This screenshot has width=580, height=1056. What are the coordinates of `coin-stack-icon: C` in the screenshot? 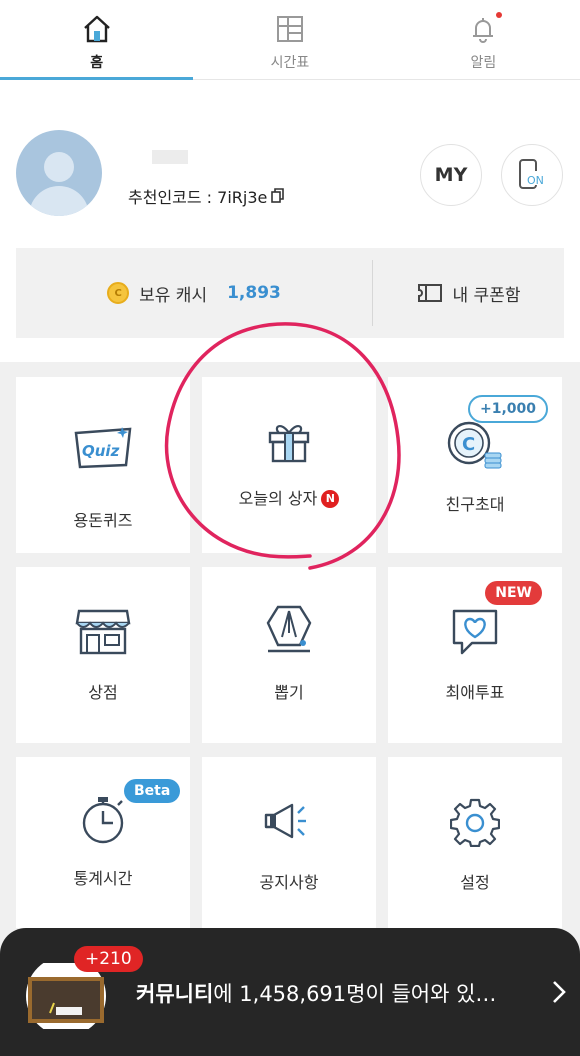 It's located at (475, 446).